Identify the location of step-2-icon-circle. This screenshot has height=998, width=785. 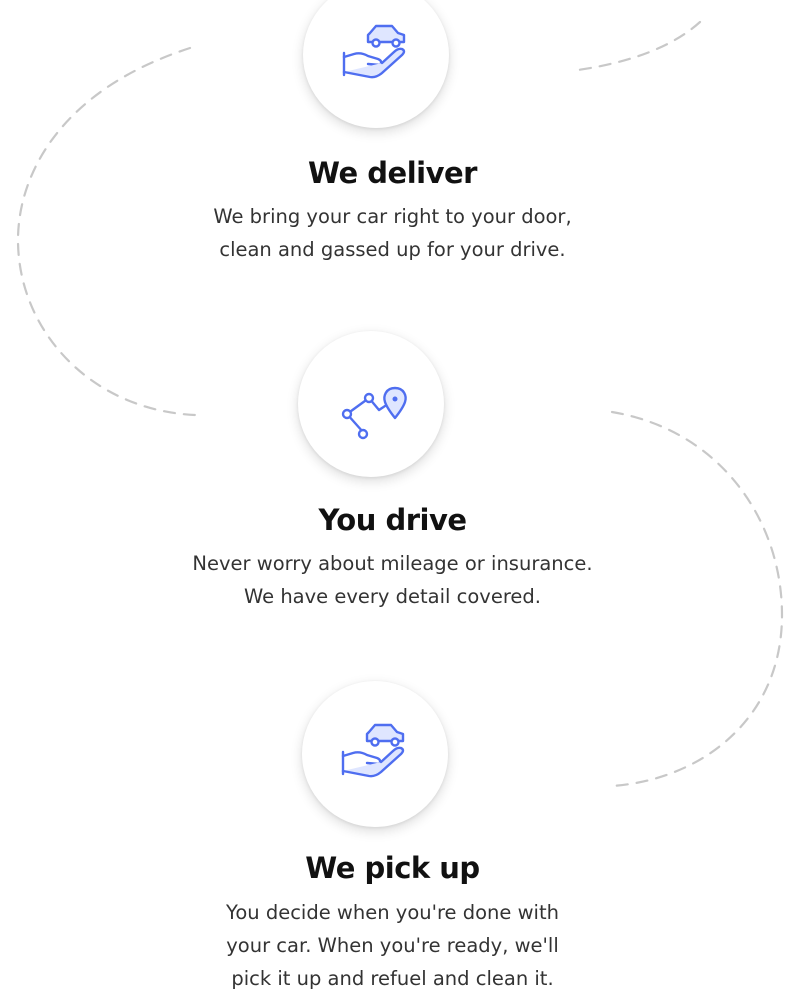
(371, 404).